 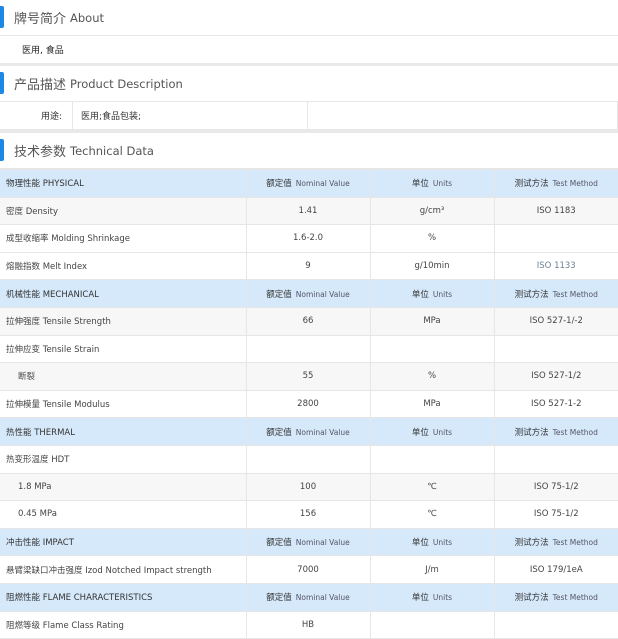 I want to click on group-name: 冲击性能 IMPACT, so click(x=123, y=542).